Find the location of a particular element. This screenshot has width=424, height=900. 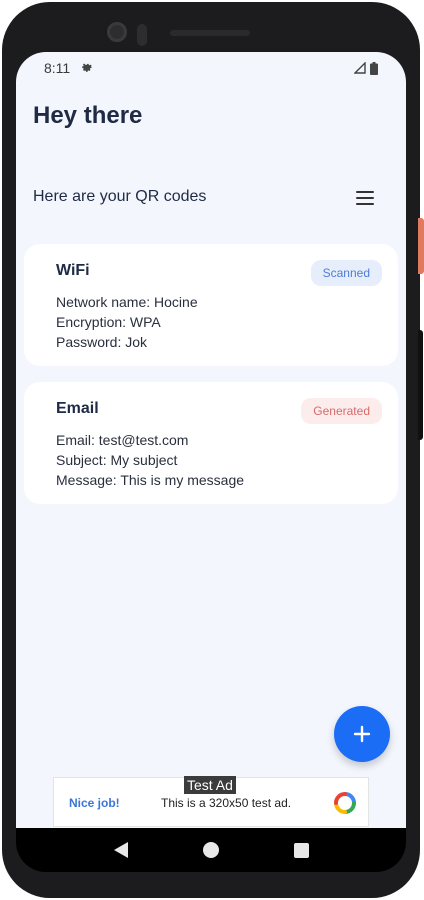

back-icon is located at coordinates (120, 850).